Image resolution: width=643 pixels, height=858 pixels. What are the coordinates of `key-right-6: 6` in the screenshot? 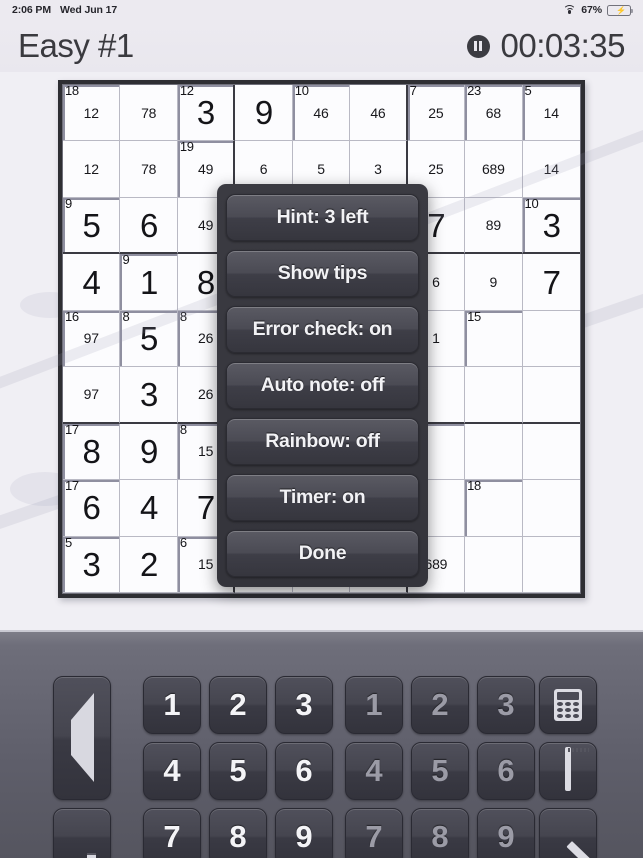 It's located at (506, 771).